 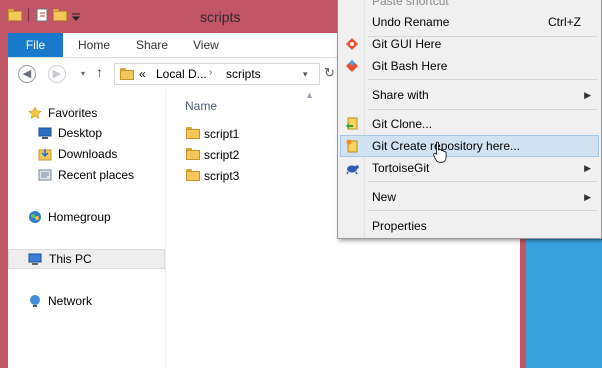 I want to click on nav-favorites: Favorites, so click(x=86, y=113).